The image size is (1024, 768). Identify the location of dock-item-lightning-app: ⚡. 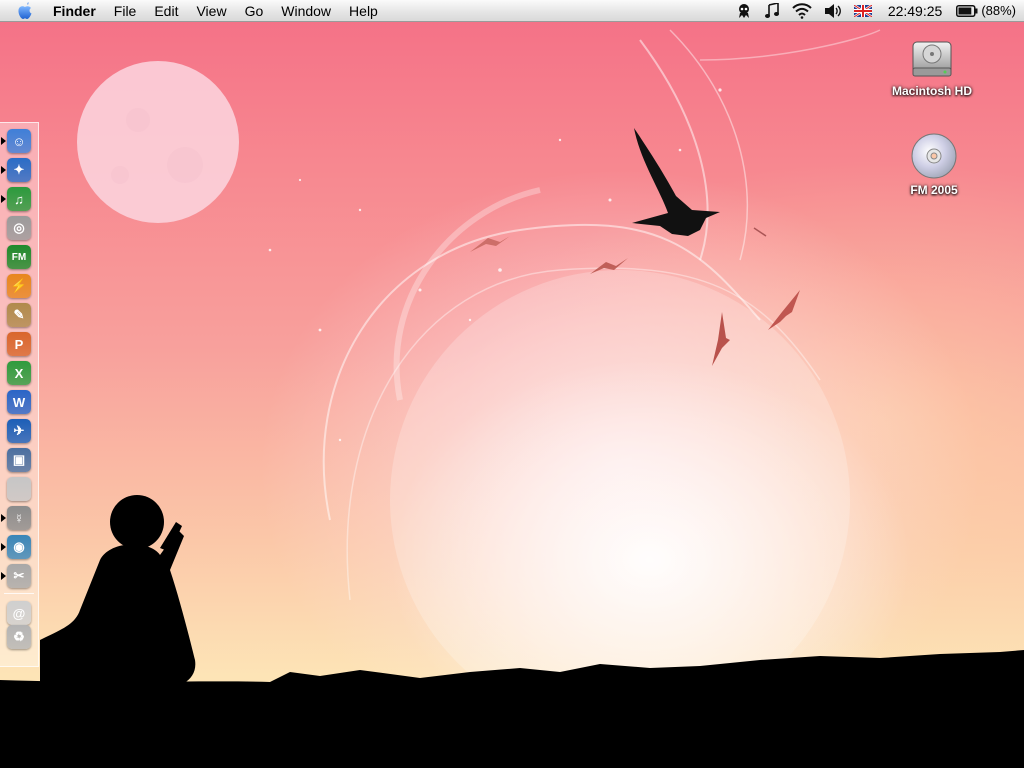
(19, 286).